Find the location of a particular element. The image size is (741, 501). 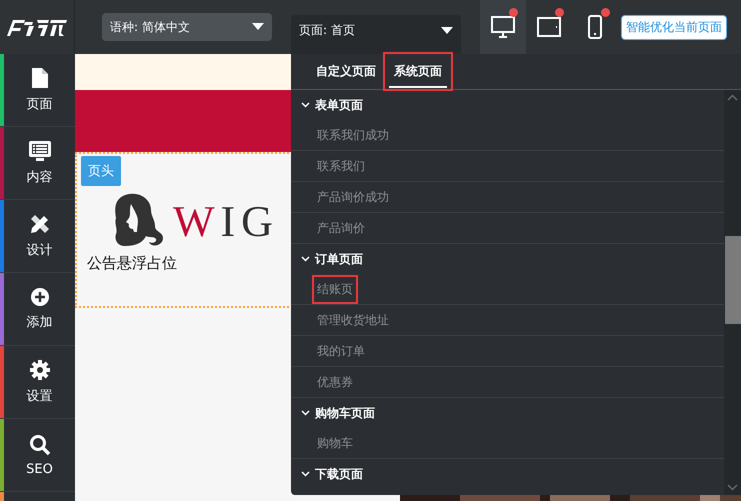

sidebar-label: 设计 is located at coordinates (39, 250).